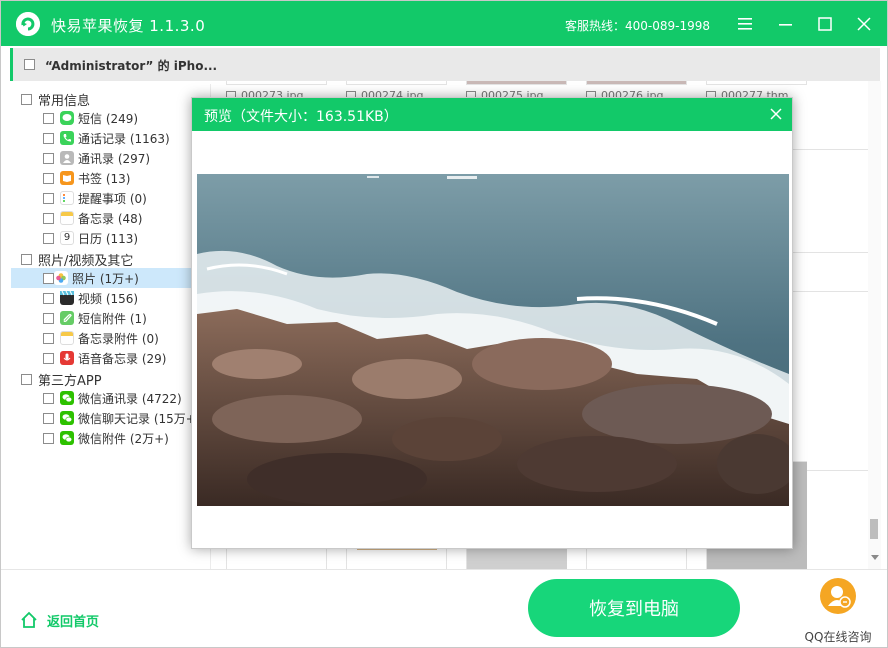  Describe the element at coordinates (67, 118) in the screenshot. I see `sms-icon` at that location.